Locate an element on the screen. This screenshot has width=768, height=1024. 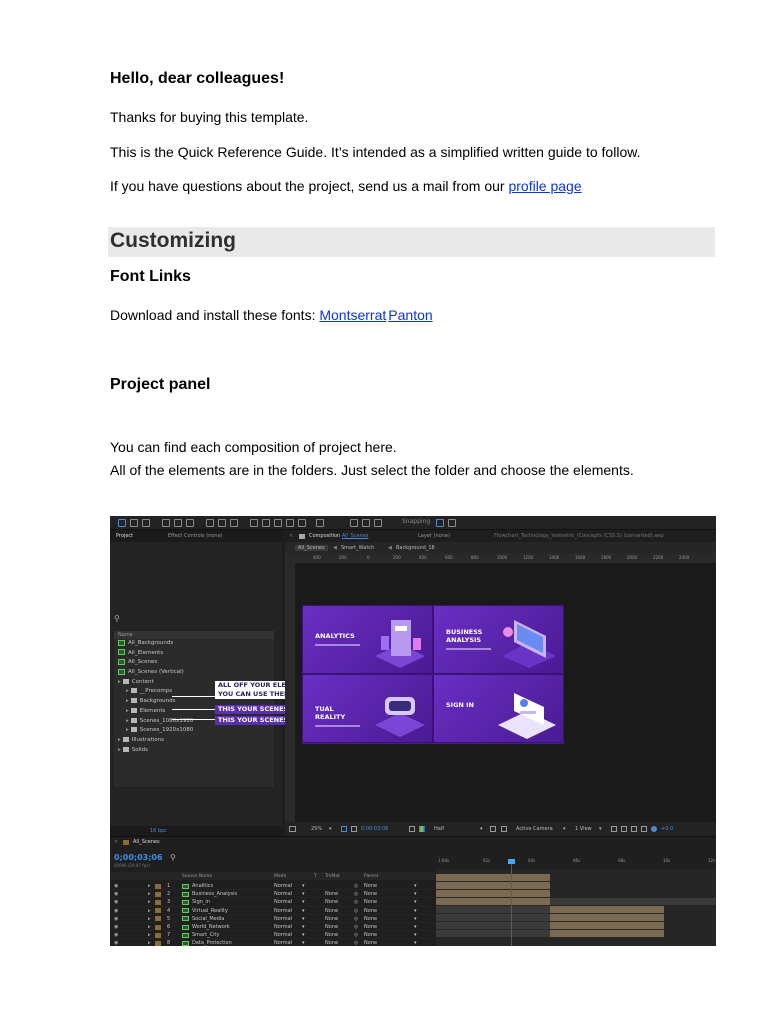
fit-icon is located at coordinates (344, 829).